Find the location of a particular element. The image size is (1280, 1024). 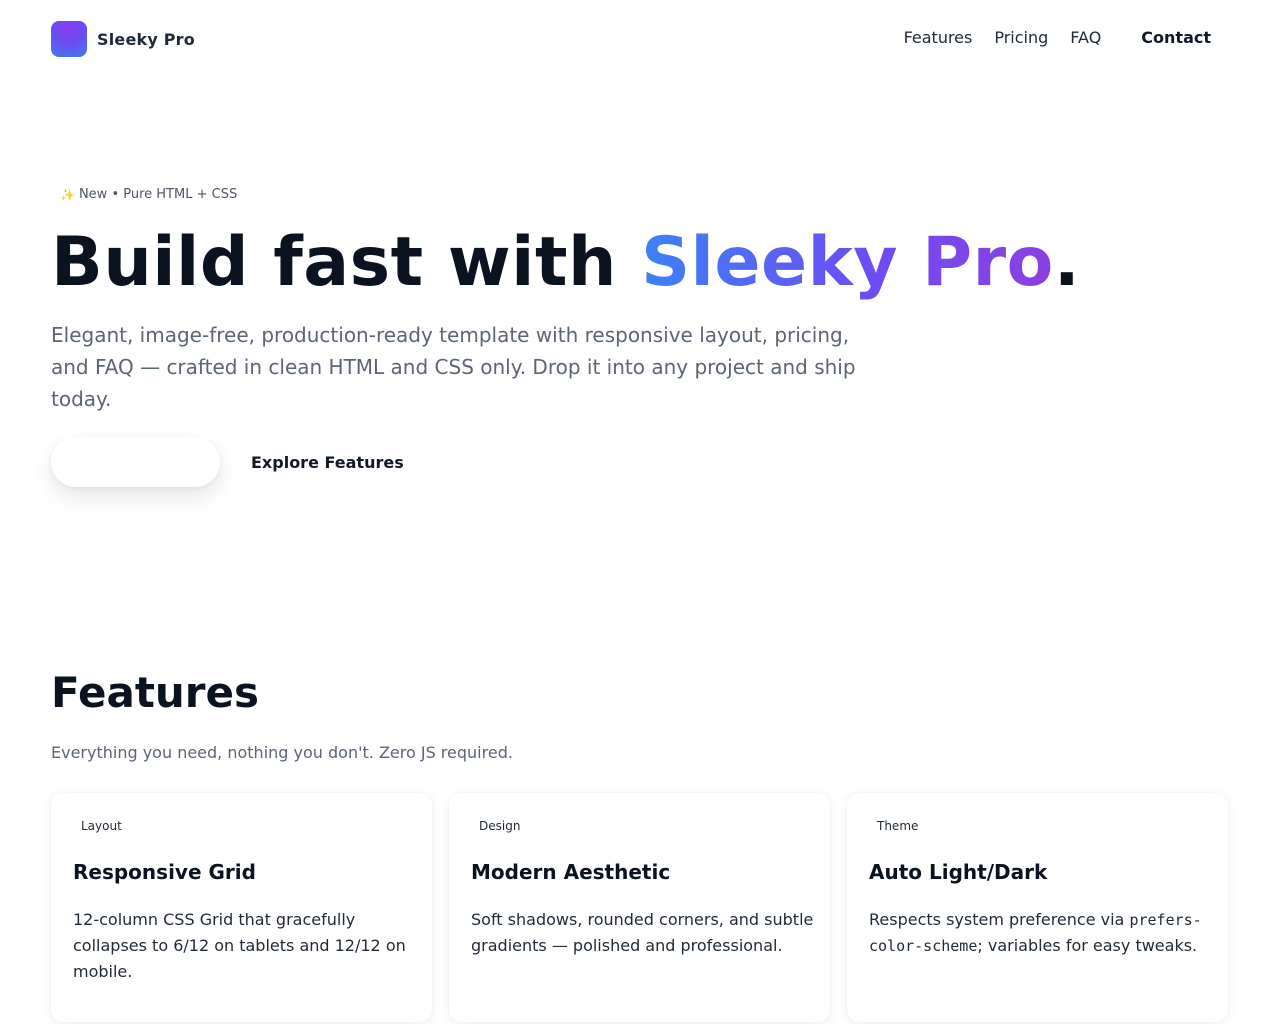

nav-link-features: Features is located at coordinates (938, 38).